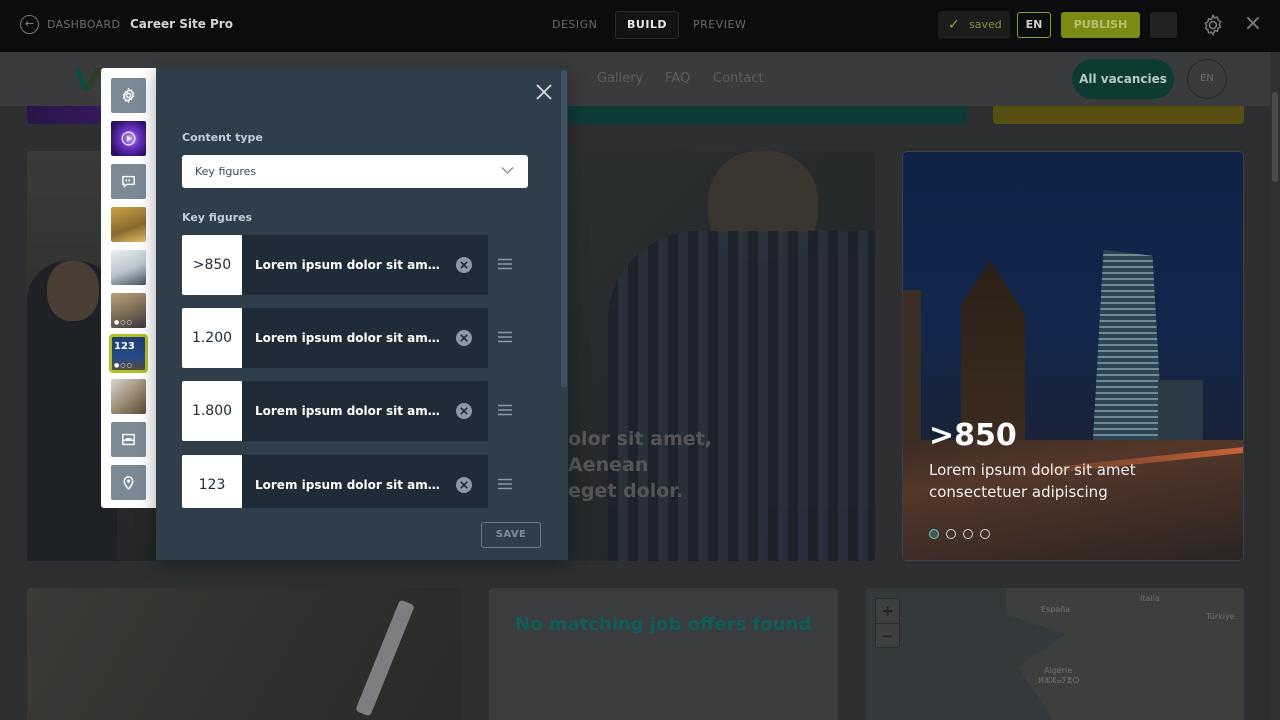  I want to click on map-label: Türkiye, so click(1220, 616).